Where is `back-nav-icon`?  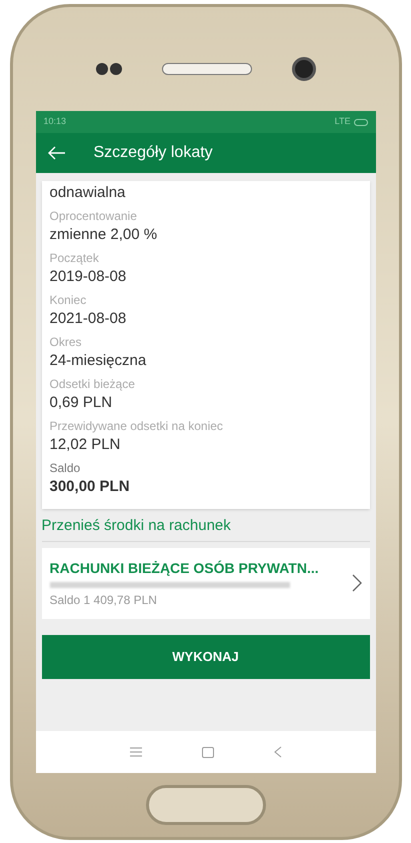 back-nav-icon is located at coordinates (278, 752).